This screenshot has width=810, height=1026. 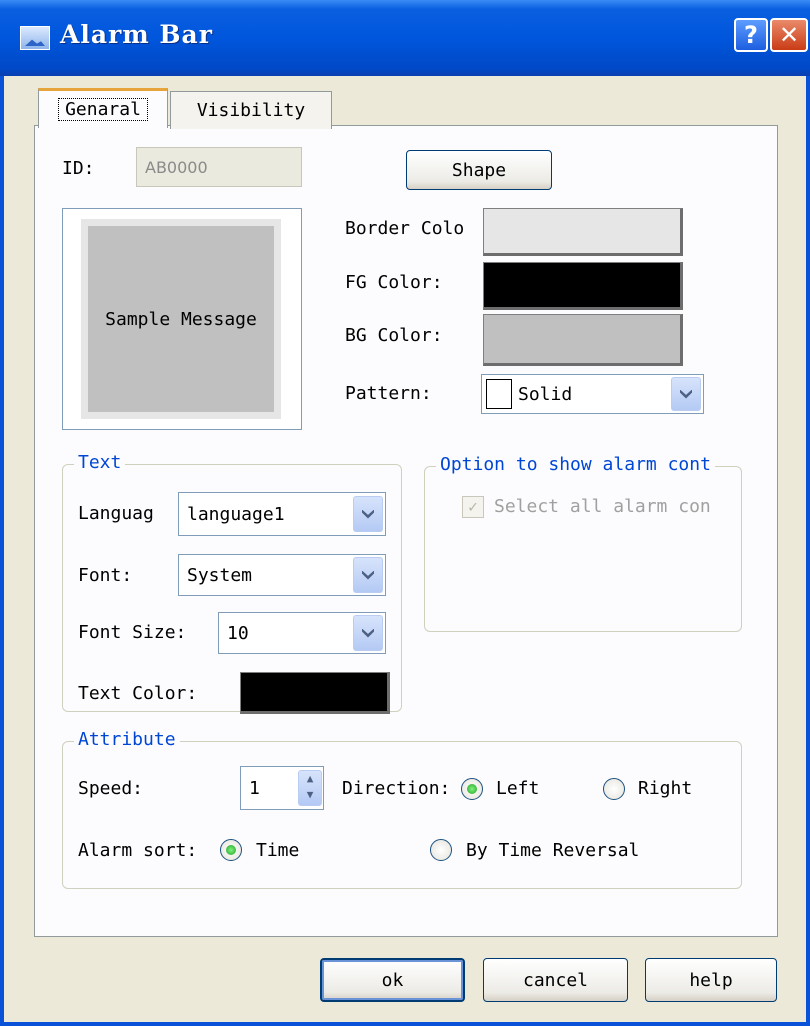 I want to click on tab-visibility: Visibility, so click(x=251, y=110).